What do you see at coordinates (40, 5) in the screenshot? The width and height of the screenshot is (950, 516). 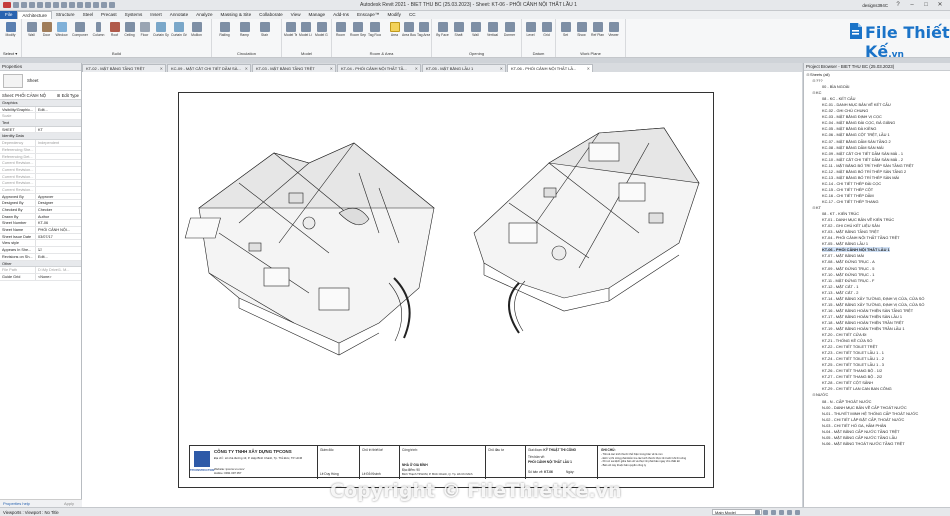 I see `undo-icon` at bounding box center [40, 5].